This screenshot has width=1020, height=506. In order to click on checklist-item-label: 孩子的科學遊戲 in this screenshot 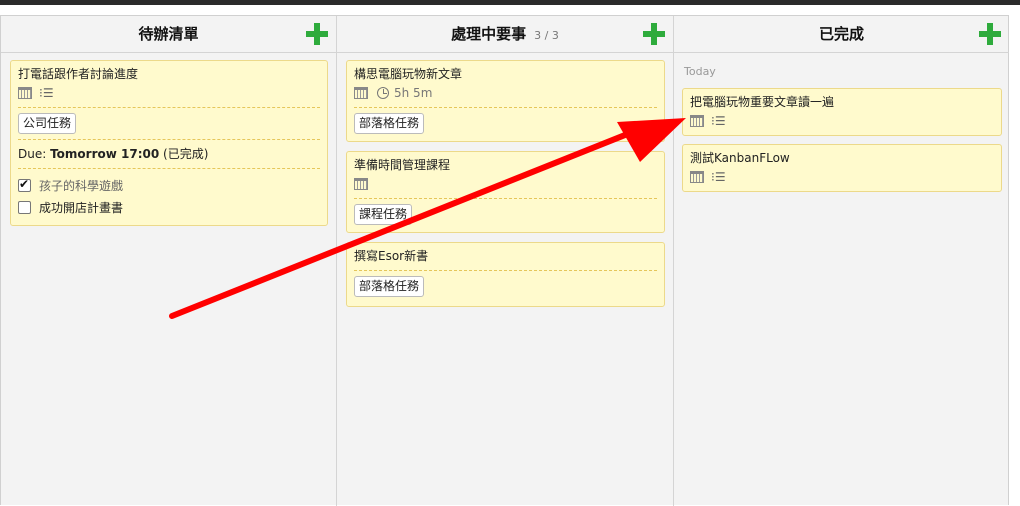, I will do `click(81, 185)`.